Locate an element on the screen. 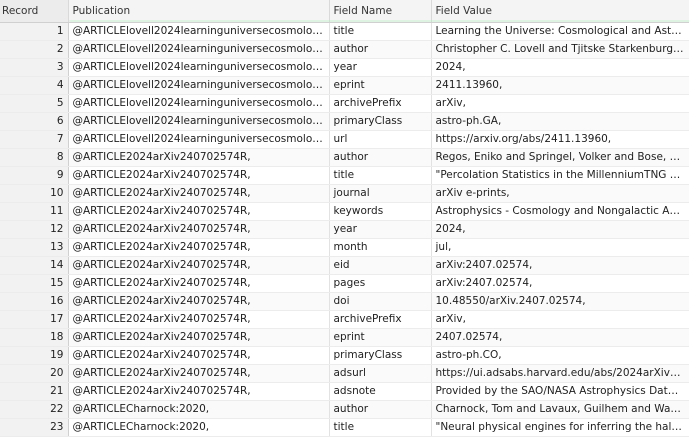  cell-record: 13 is located at coordinates (34, 247).